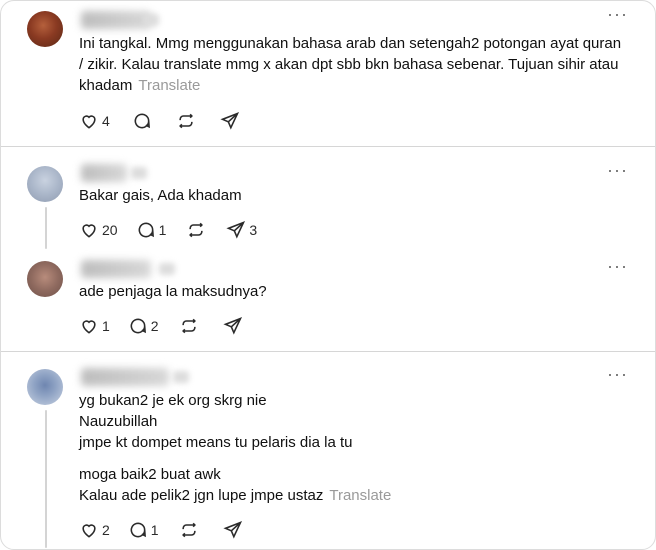  What do you see at coordinates (161, 326) in the screenshot?
I see `post-actions: 1 2` at bounding box center [161, 326].